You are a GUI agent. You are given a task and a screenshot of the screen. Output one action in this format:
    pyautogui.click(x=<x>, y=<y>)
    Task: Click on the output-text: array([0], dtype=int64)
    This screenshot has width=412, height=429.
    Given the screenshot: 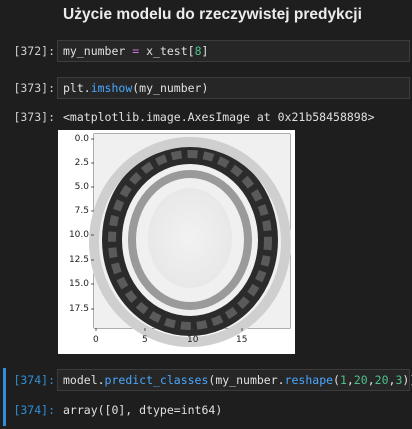 What is the action you would take?
    pyautogui.click(x=143, y=410)
    